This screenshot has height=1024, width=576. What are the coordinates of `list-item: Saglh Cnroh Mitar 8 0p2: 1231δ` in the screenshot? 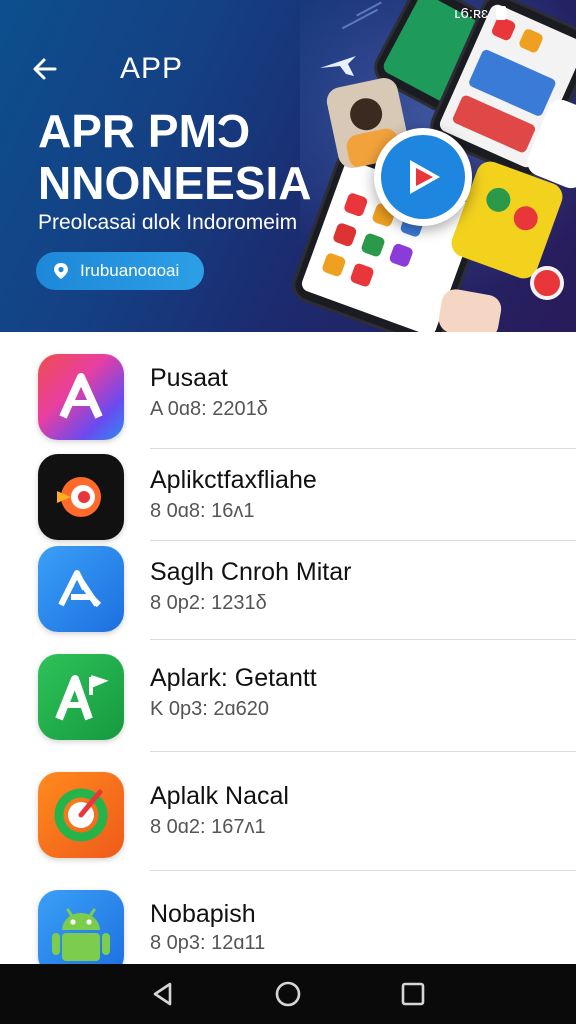 It's located at (288, 596).